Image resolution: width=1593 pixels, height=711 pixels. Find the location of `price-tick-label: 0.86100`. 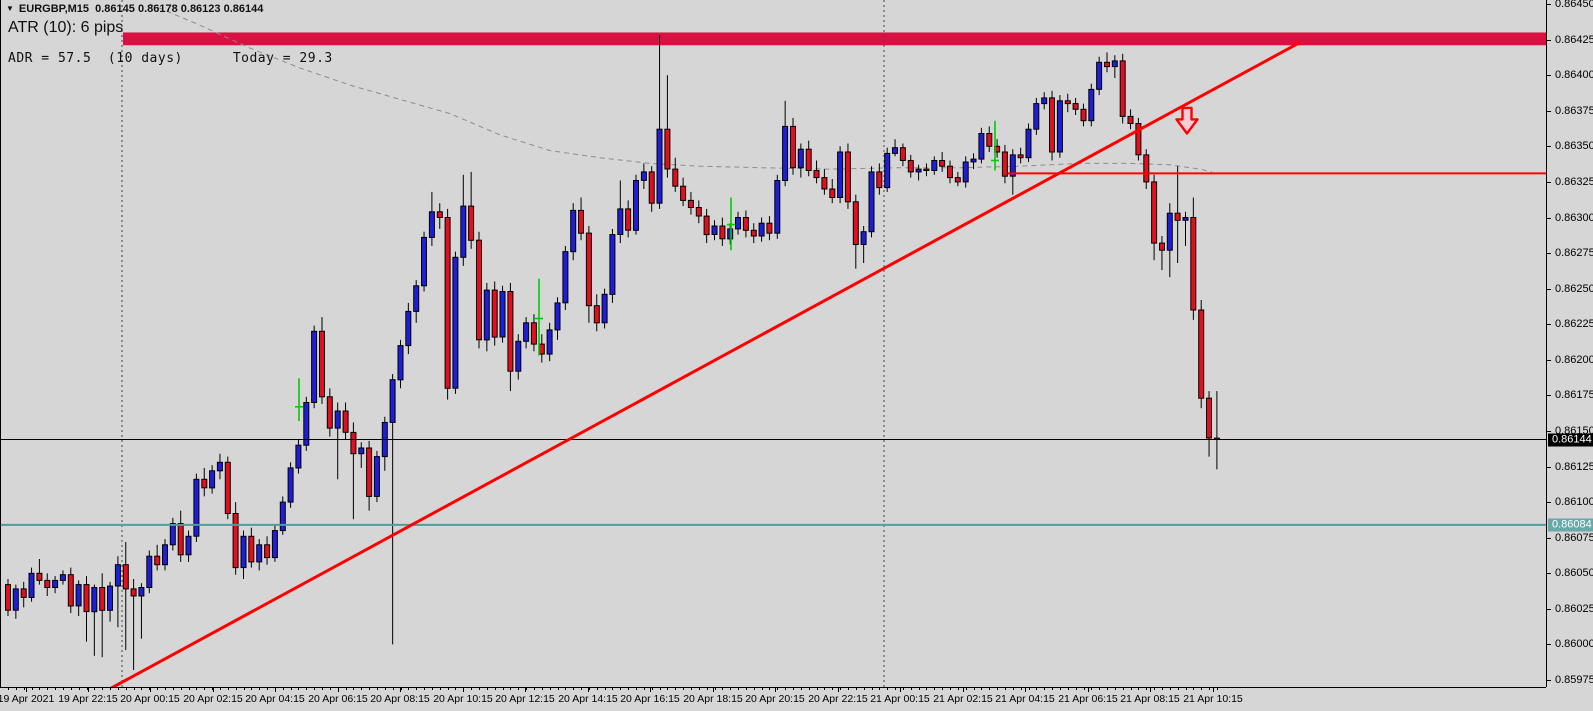

price-tick-label: 0.86100 is located at coordinates (1574, 502).